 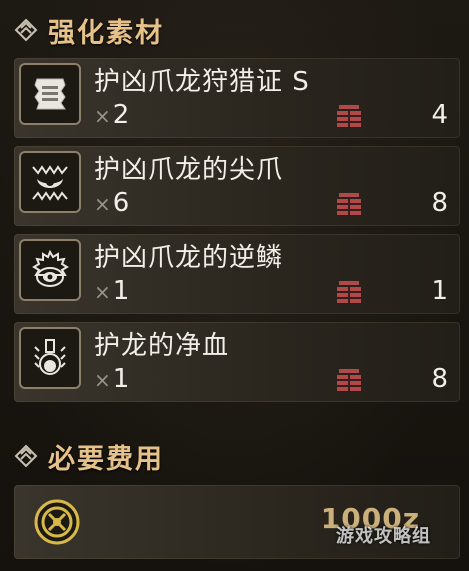 What do you see at coordinates (202, 82) in the screenshot?
I see `material-name: 护凶爪龙狩猎证 S` at bounding box center [202, 82].